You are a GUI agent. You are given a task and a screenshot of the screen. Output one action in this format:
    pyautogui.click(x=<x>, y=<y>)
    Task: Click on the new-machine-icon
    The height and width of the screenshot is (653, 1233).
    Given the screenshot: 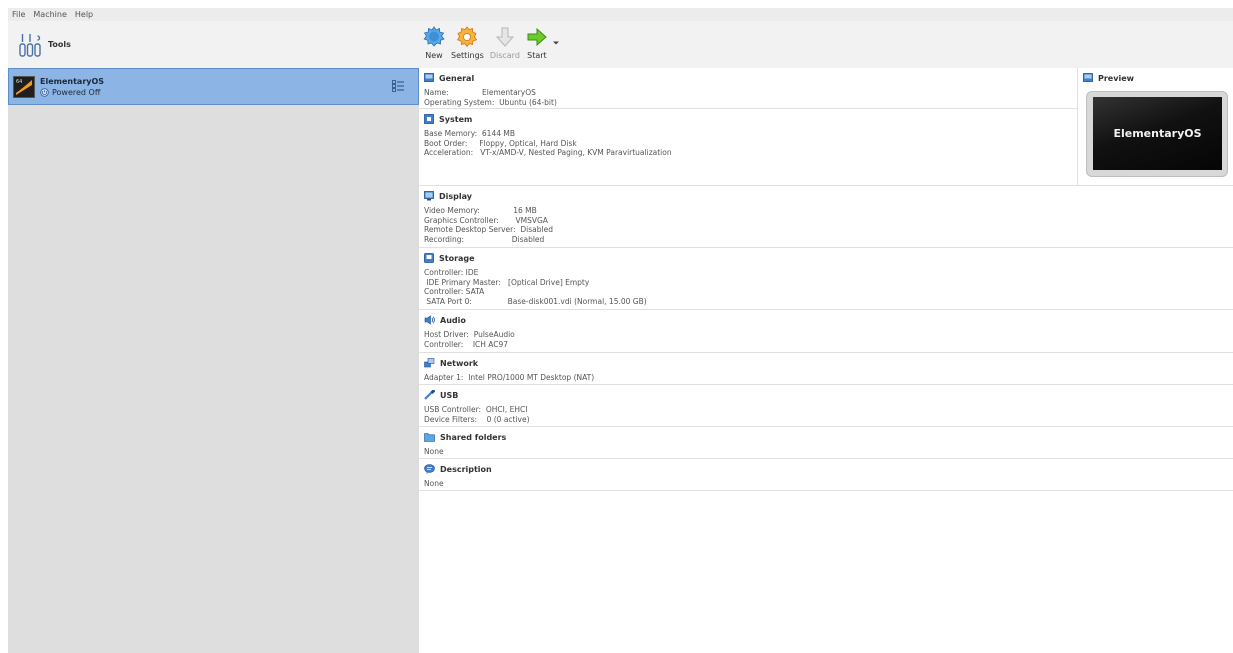 What is the action you would take?
    pyautogui.click(x=434, y=36)
    